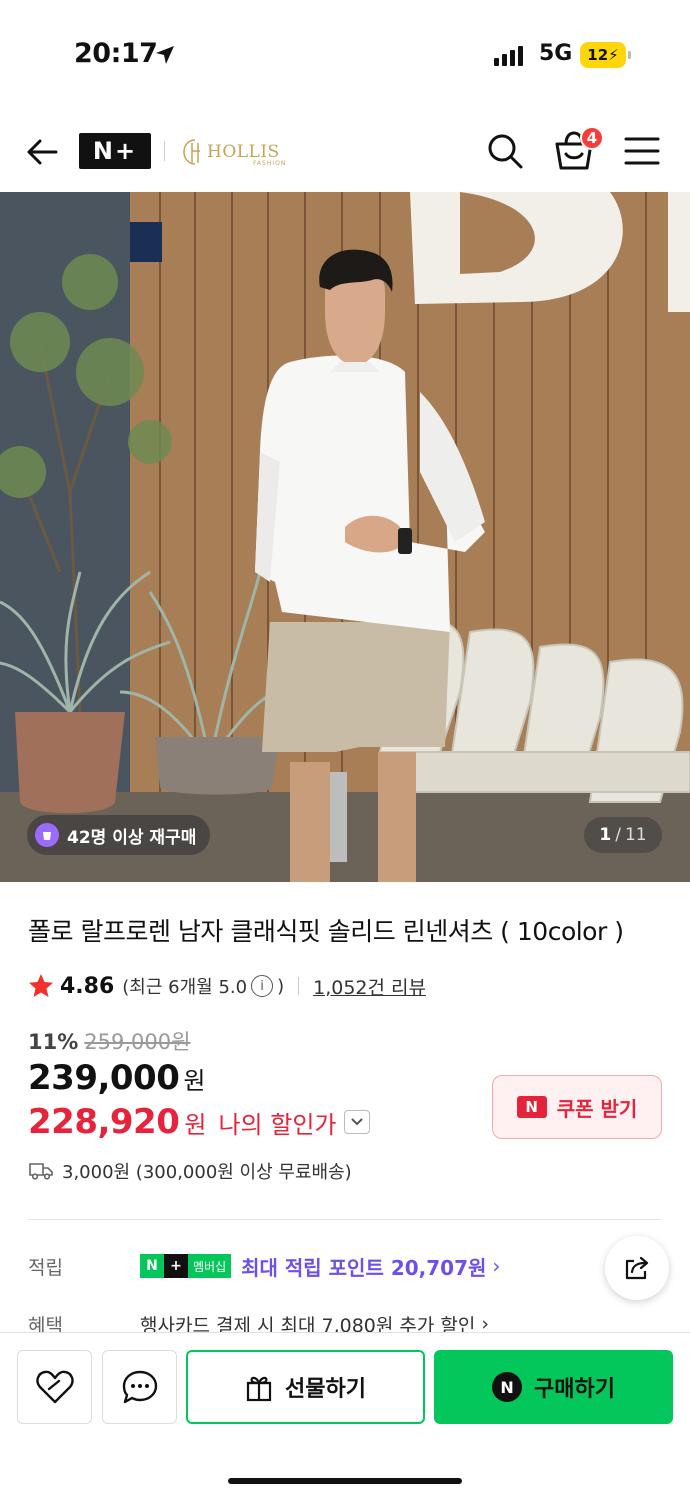  What do you see at coordinates (194, 1081) in the screenshot?
I see `sale-price-unit: 원` at bounding box center [194, 1081].